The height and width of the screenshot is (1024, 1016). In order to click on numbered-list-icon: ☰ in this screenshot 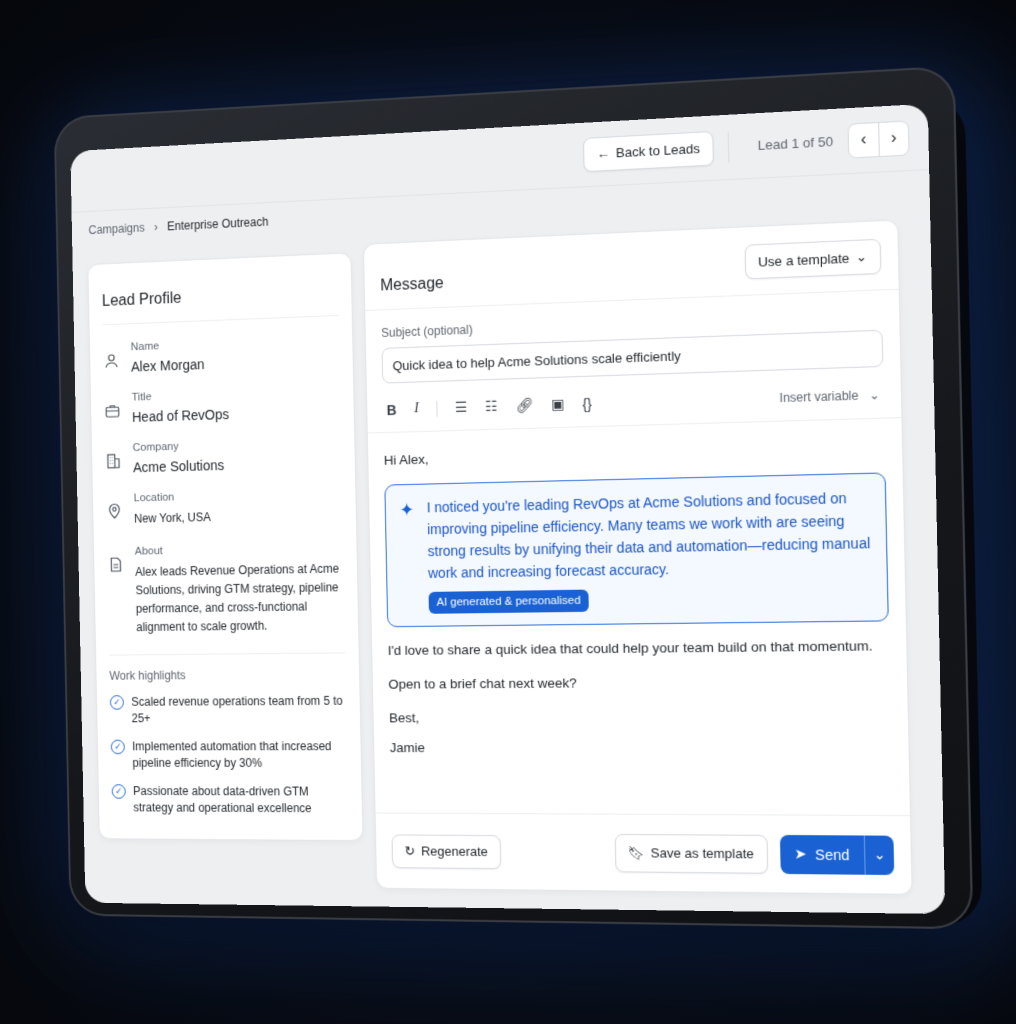, I will do `click(461, 407)`.